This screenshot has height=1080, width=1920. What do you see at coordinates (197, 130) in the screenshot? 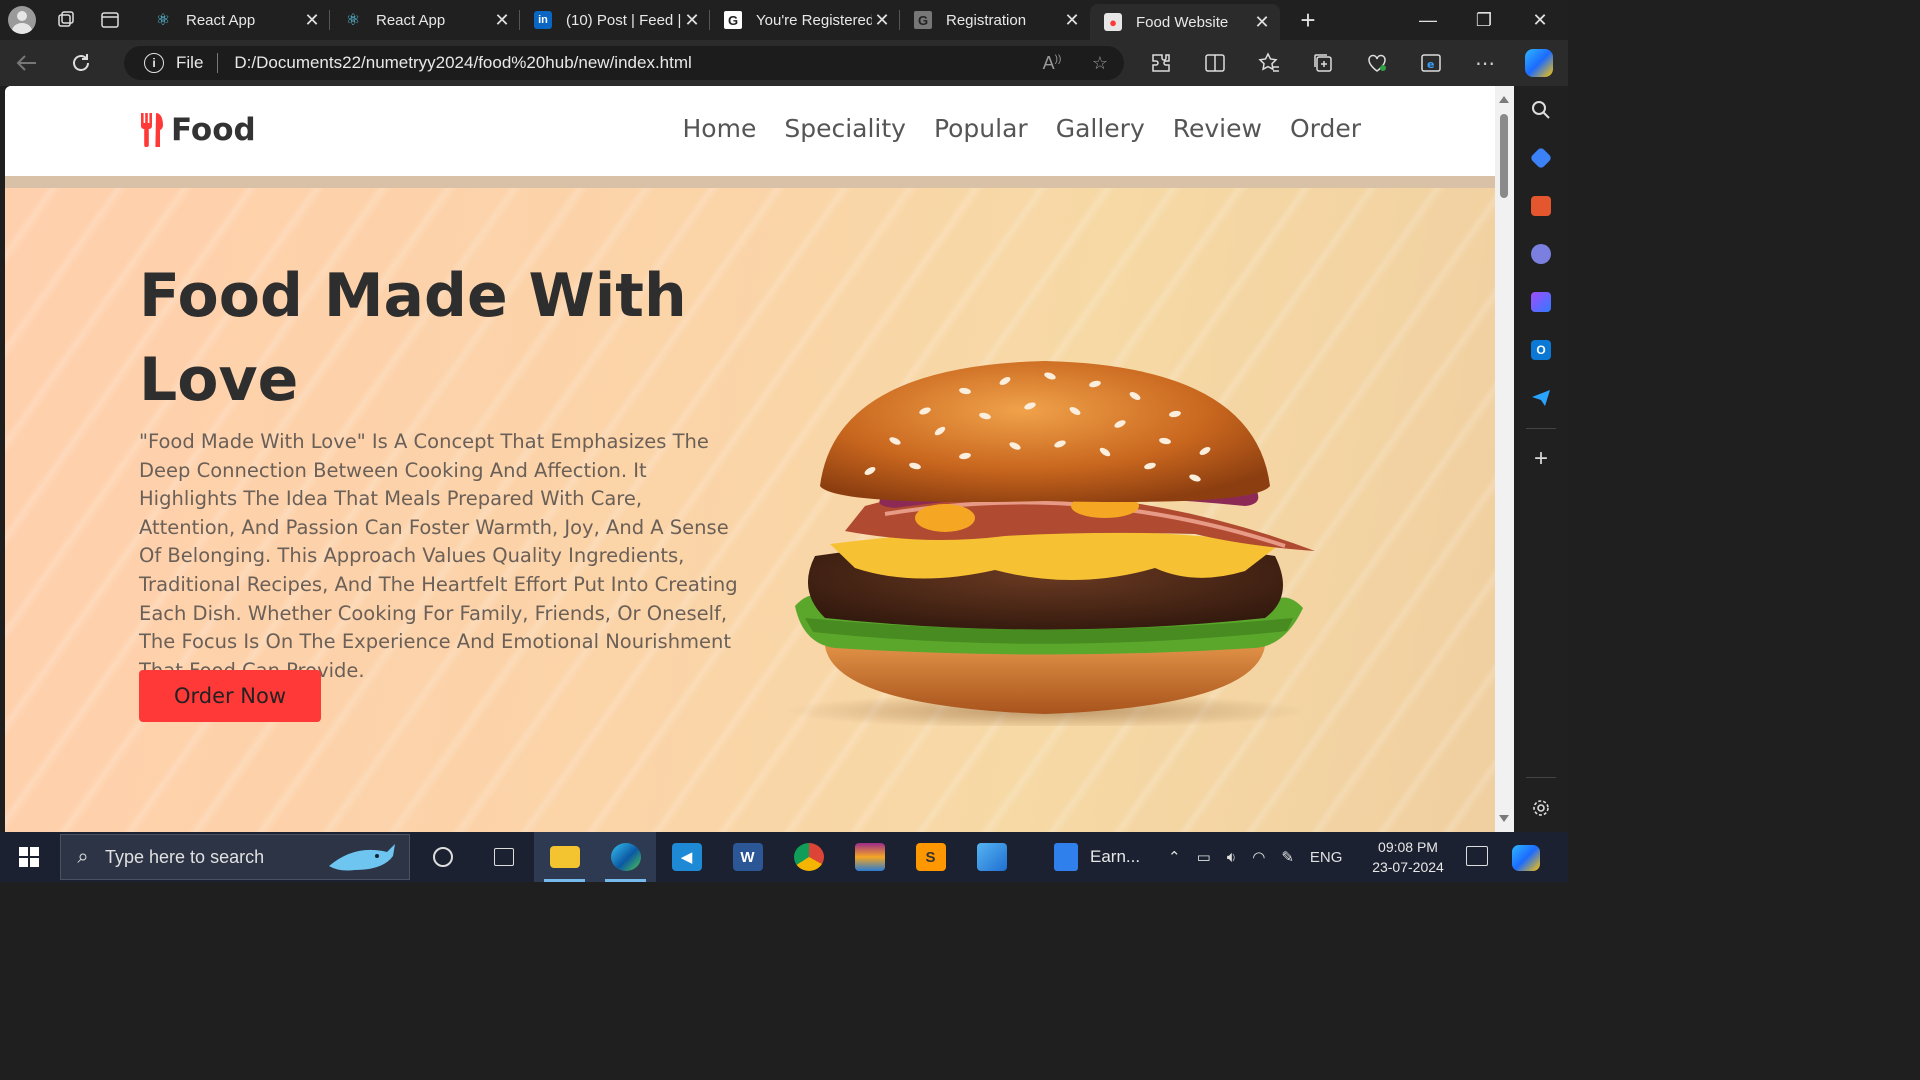
I see `site-logo: Food` at bounding box center [197, 130].